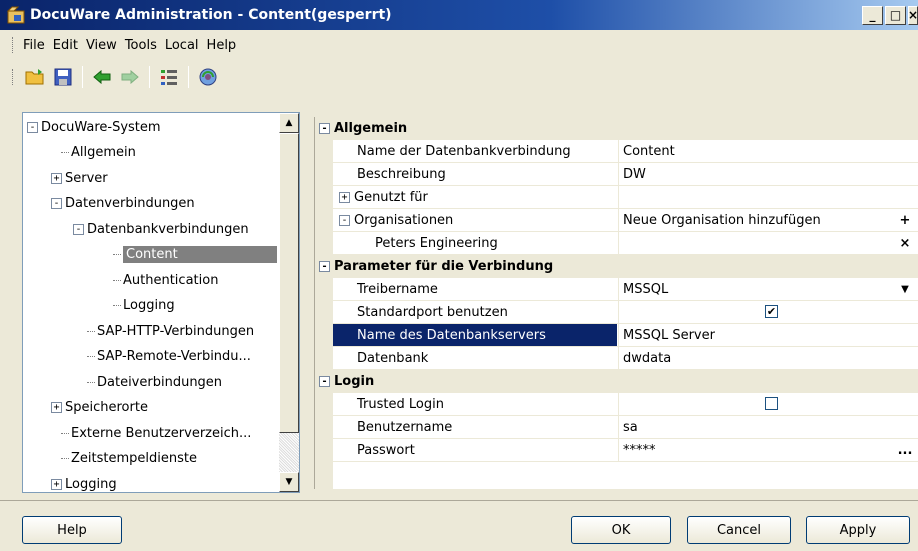 The image size is (918, 551). Describe the element at coordinates (149, 77) in the screenshot. I see `toolbar-separator` at that location.